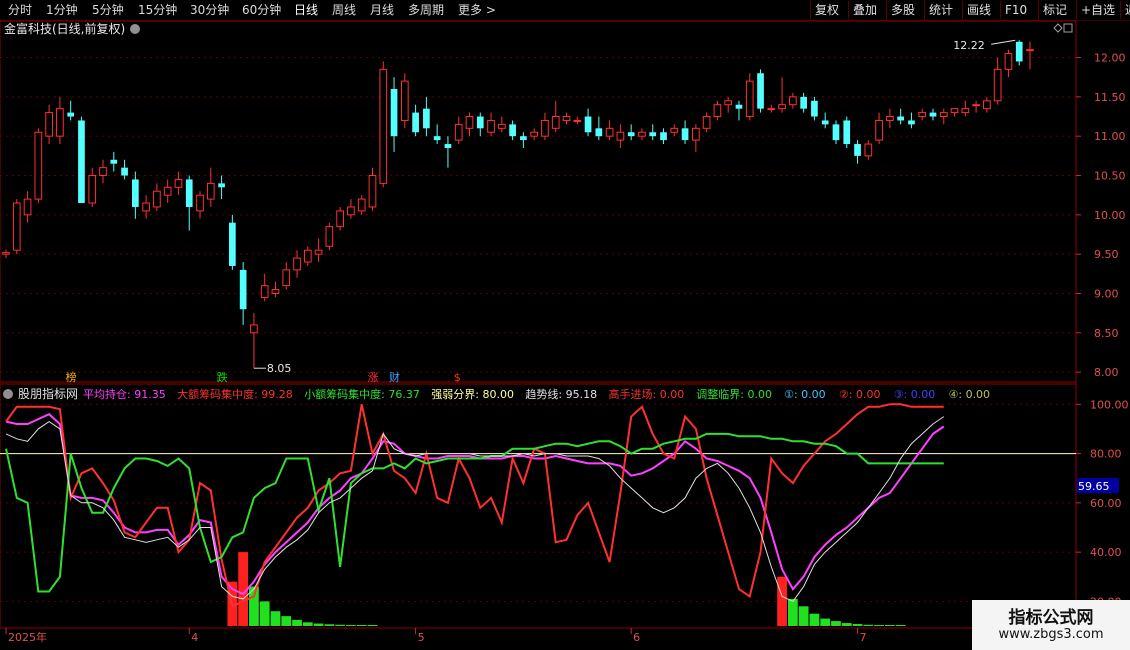  Describe the element at coordinates (71, 377) in the screenshot. I see `event-marker-0: 榜` at that location.